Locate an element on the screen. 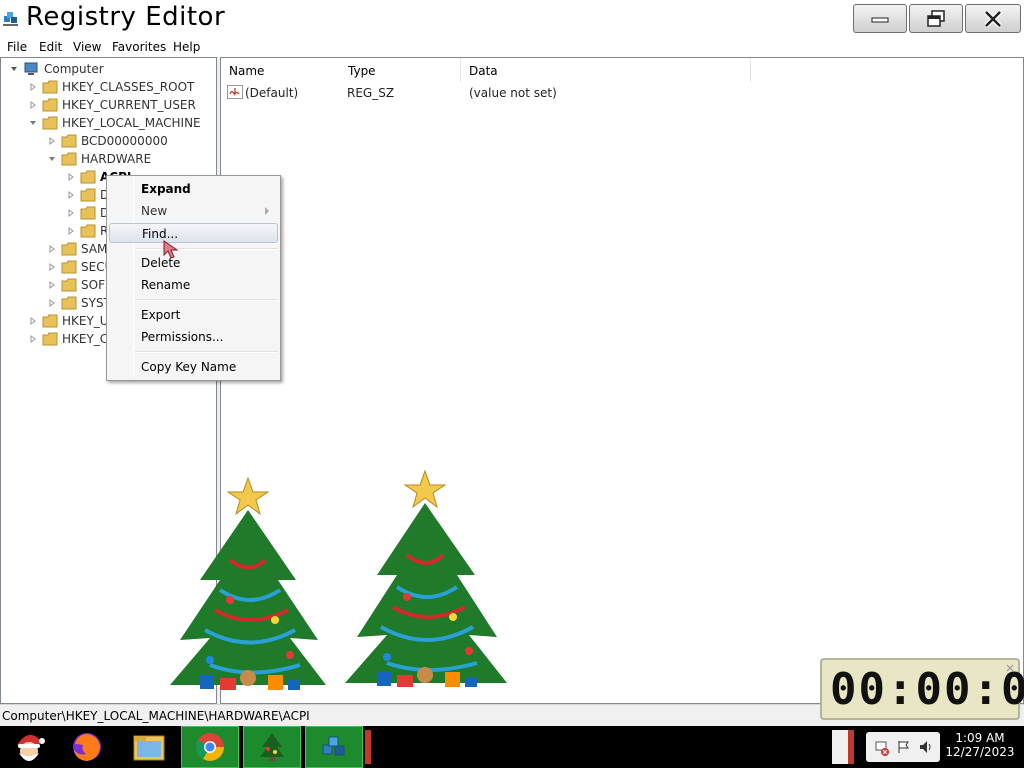 The width and height of the screenshot is (1024, 768). christmas-tree-app-button is located at coordinates (272, 747).